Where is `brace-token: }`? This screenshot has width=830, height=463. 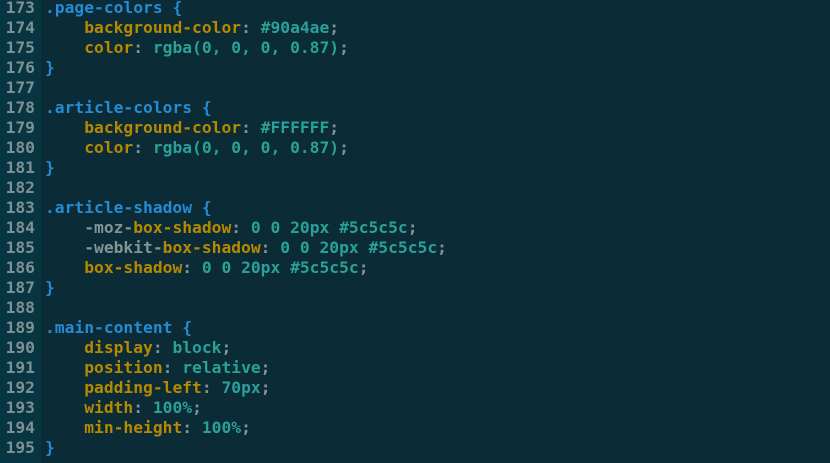
brace-token: } is located at coordinates (50, 167).